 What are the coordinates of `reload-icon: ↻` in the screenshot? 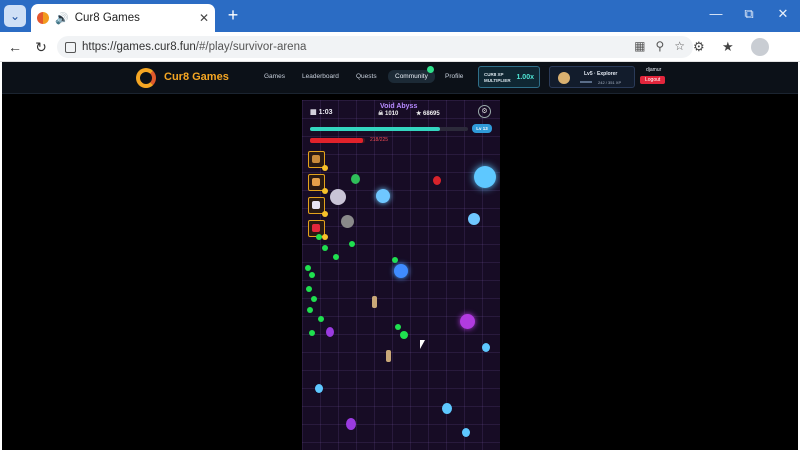 It's located at (41, 47).